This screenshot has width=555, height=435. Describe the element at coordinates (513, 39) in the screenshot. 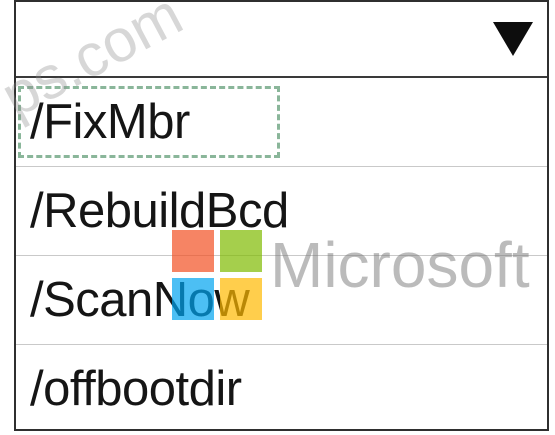

I see `triangle-down-icon` at that location.